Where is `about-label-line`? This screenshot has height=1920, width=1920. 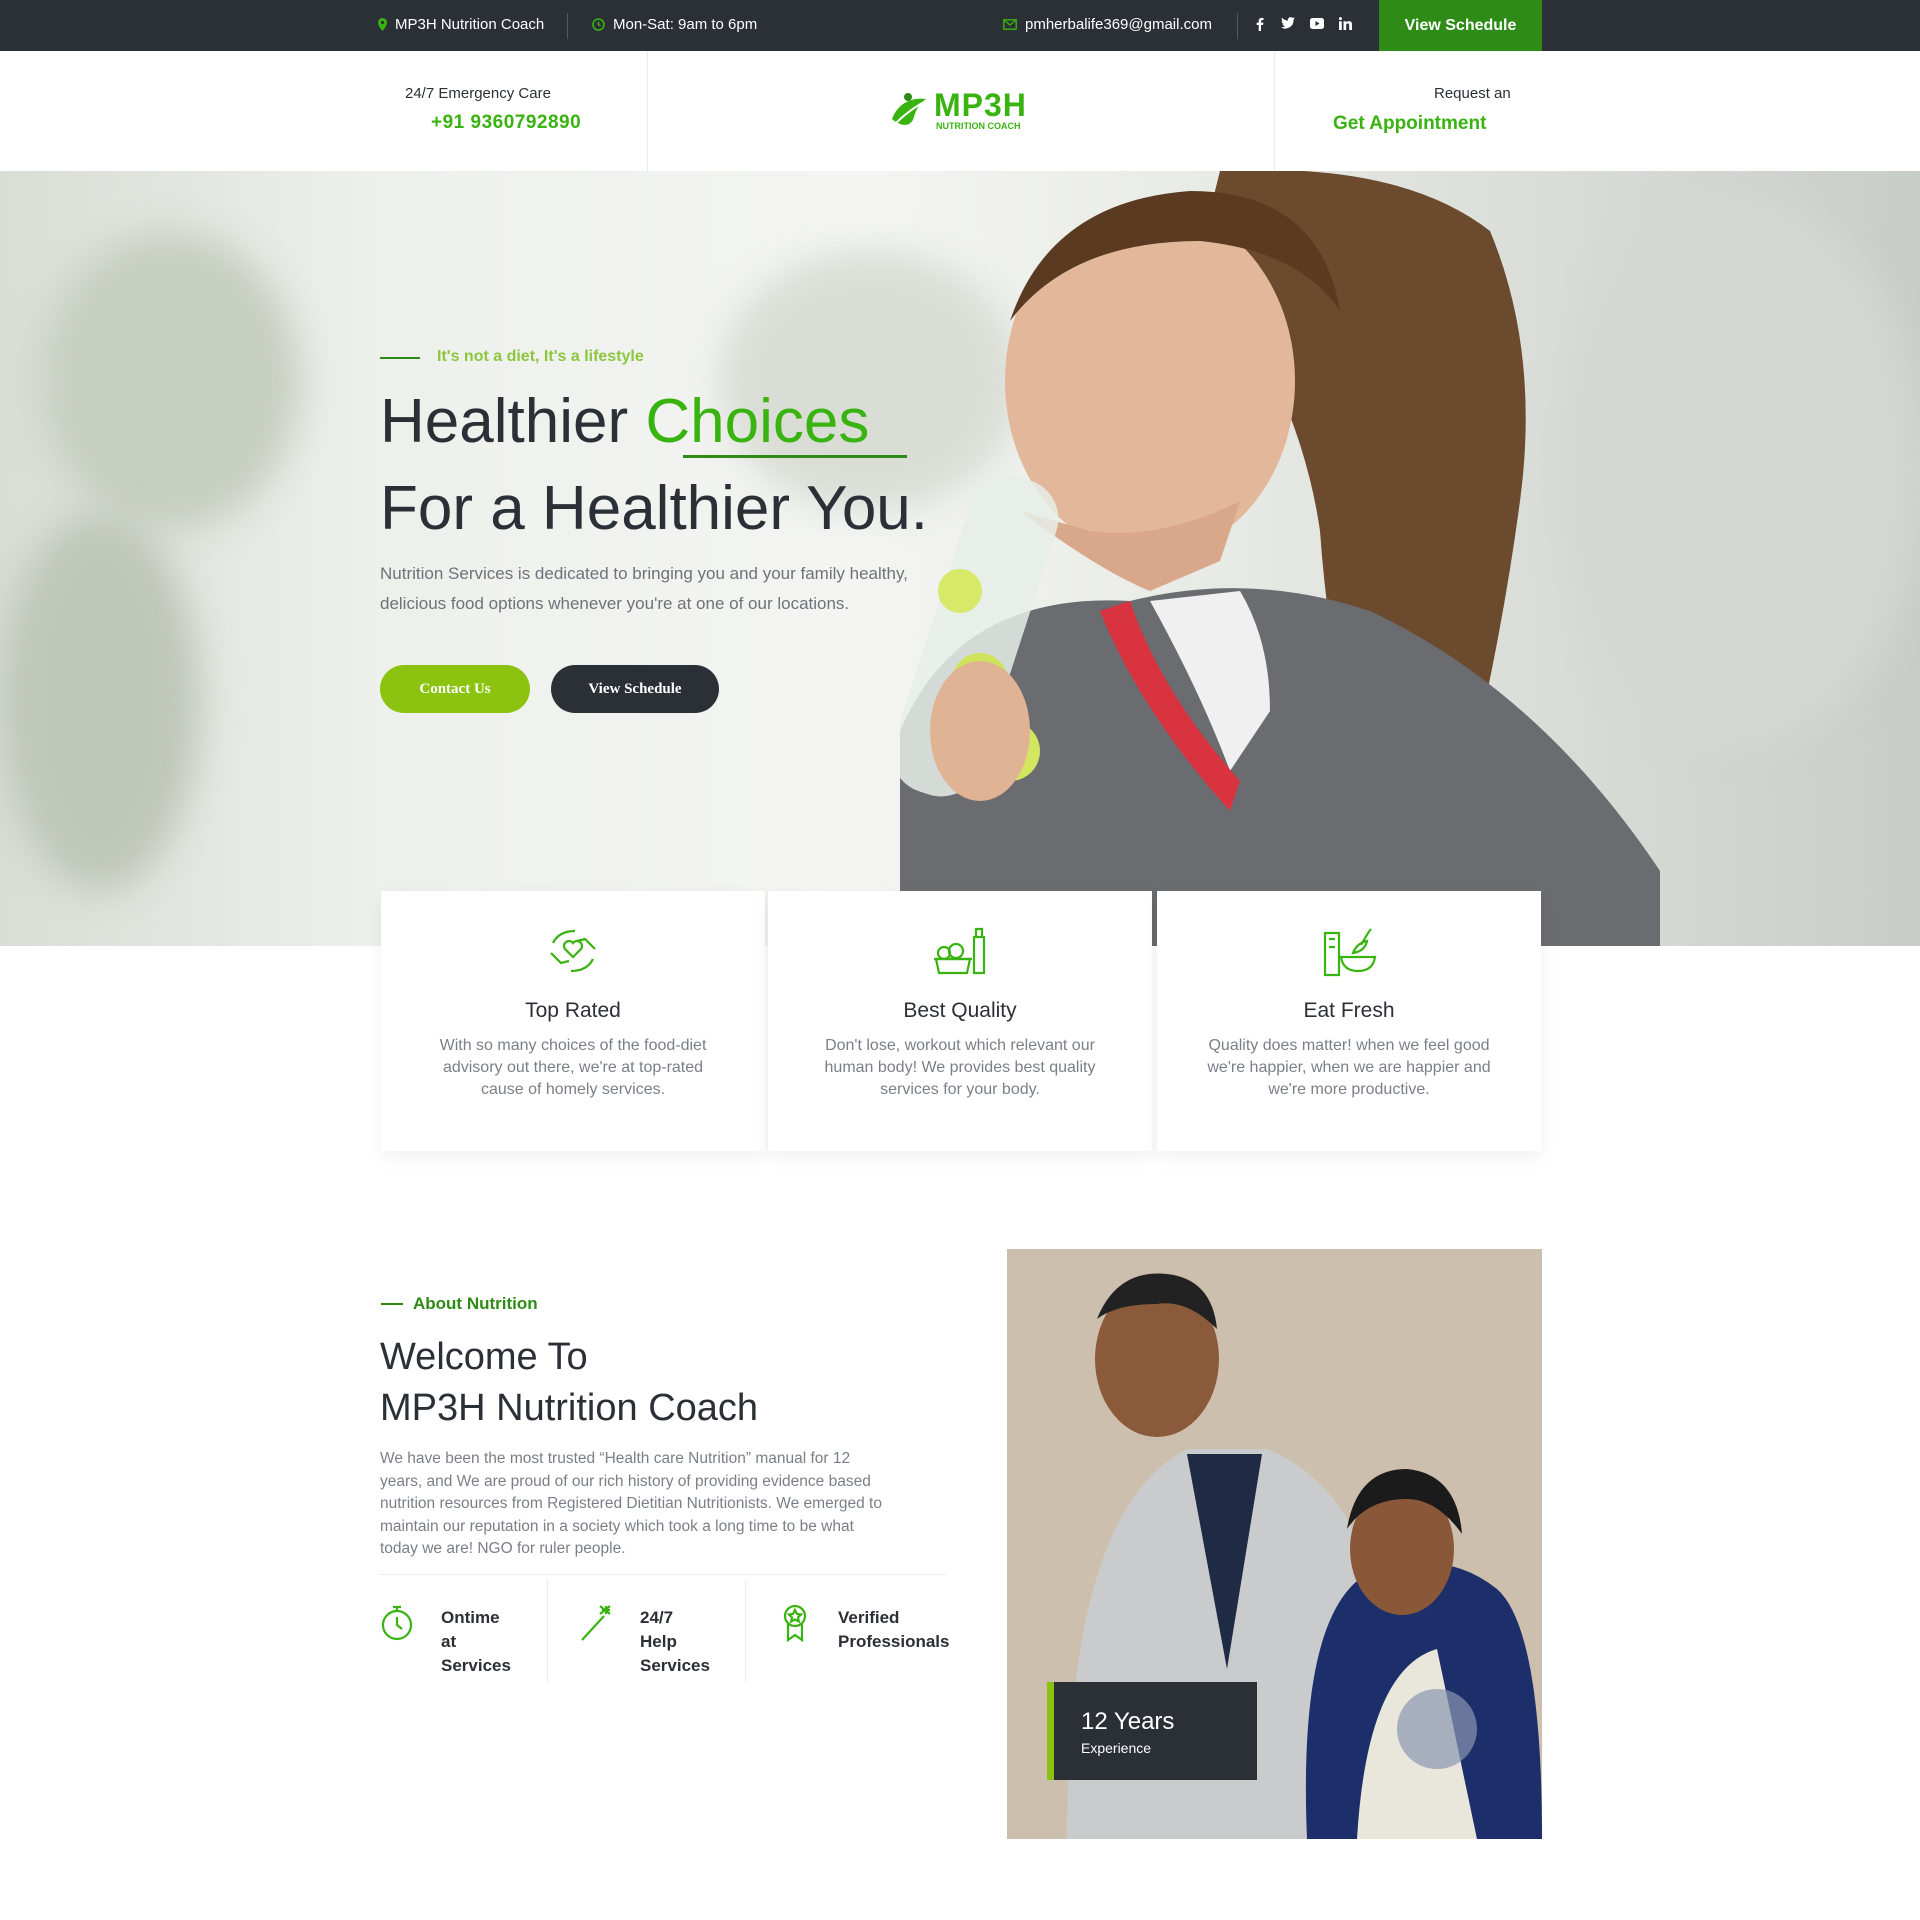 about-label-line is located at coordinates (392, 1304).